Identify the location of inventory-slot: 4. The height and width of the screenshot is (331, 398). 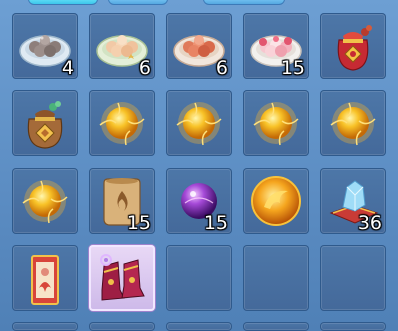
(45, 46).